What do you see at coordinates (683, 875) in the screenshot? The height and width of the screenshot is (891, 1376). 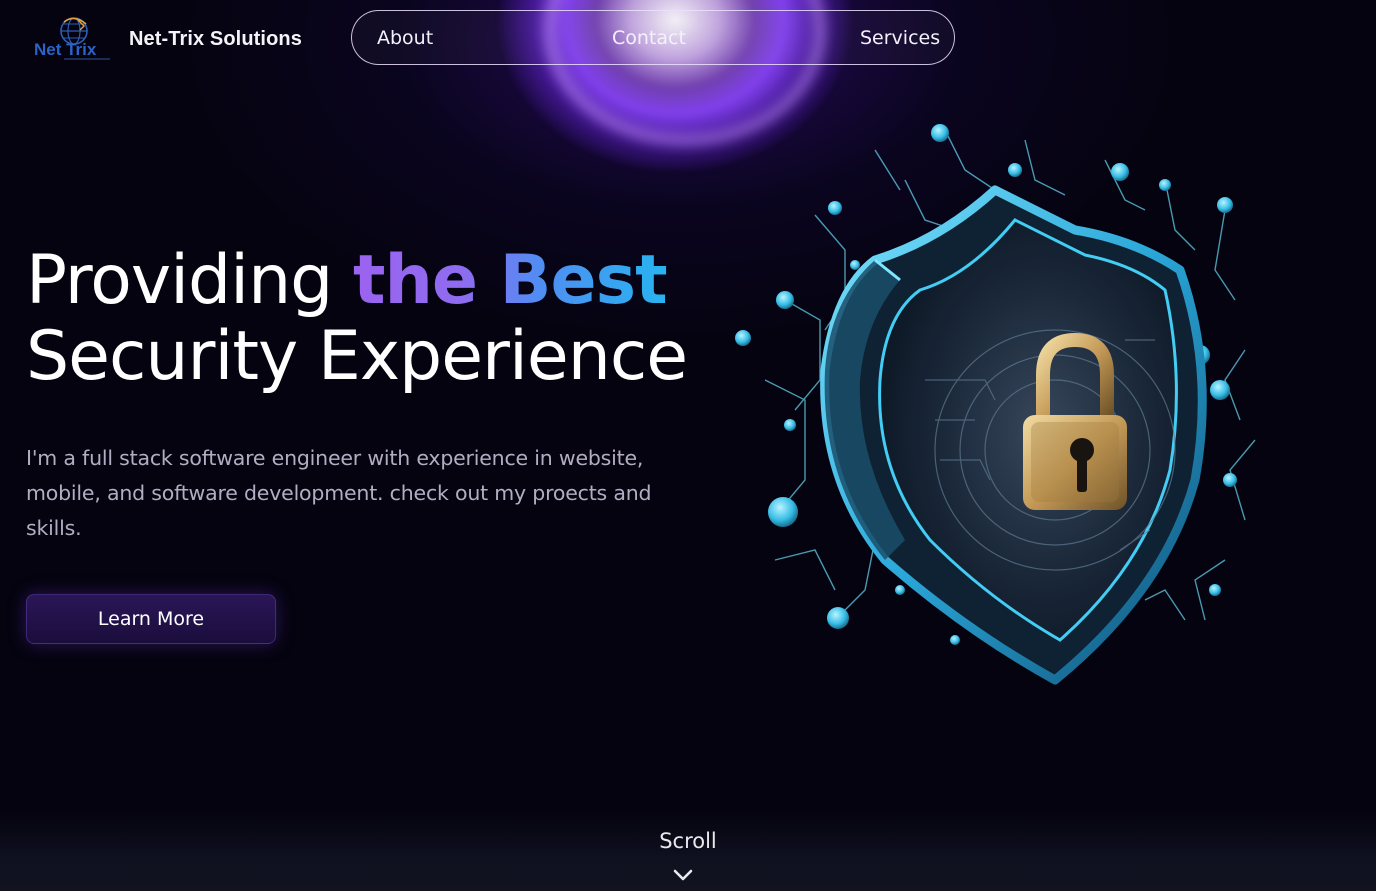 I see `chevron-down-icon` at bounding box center [683, 875].